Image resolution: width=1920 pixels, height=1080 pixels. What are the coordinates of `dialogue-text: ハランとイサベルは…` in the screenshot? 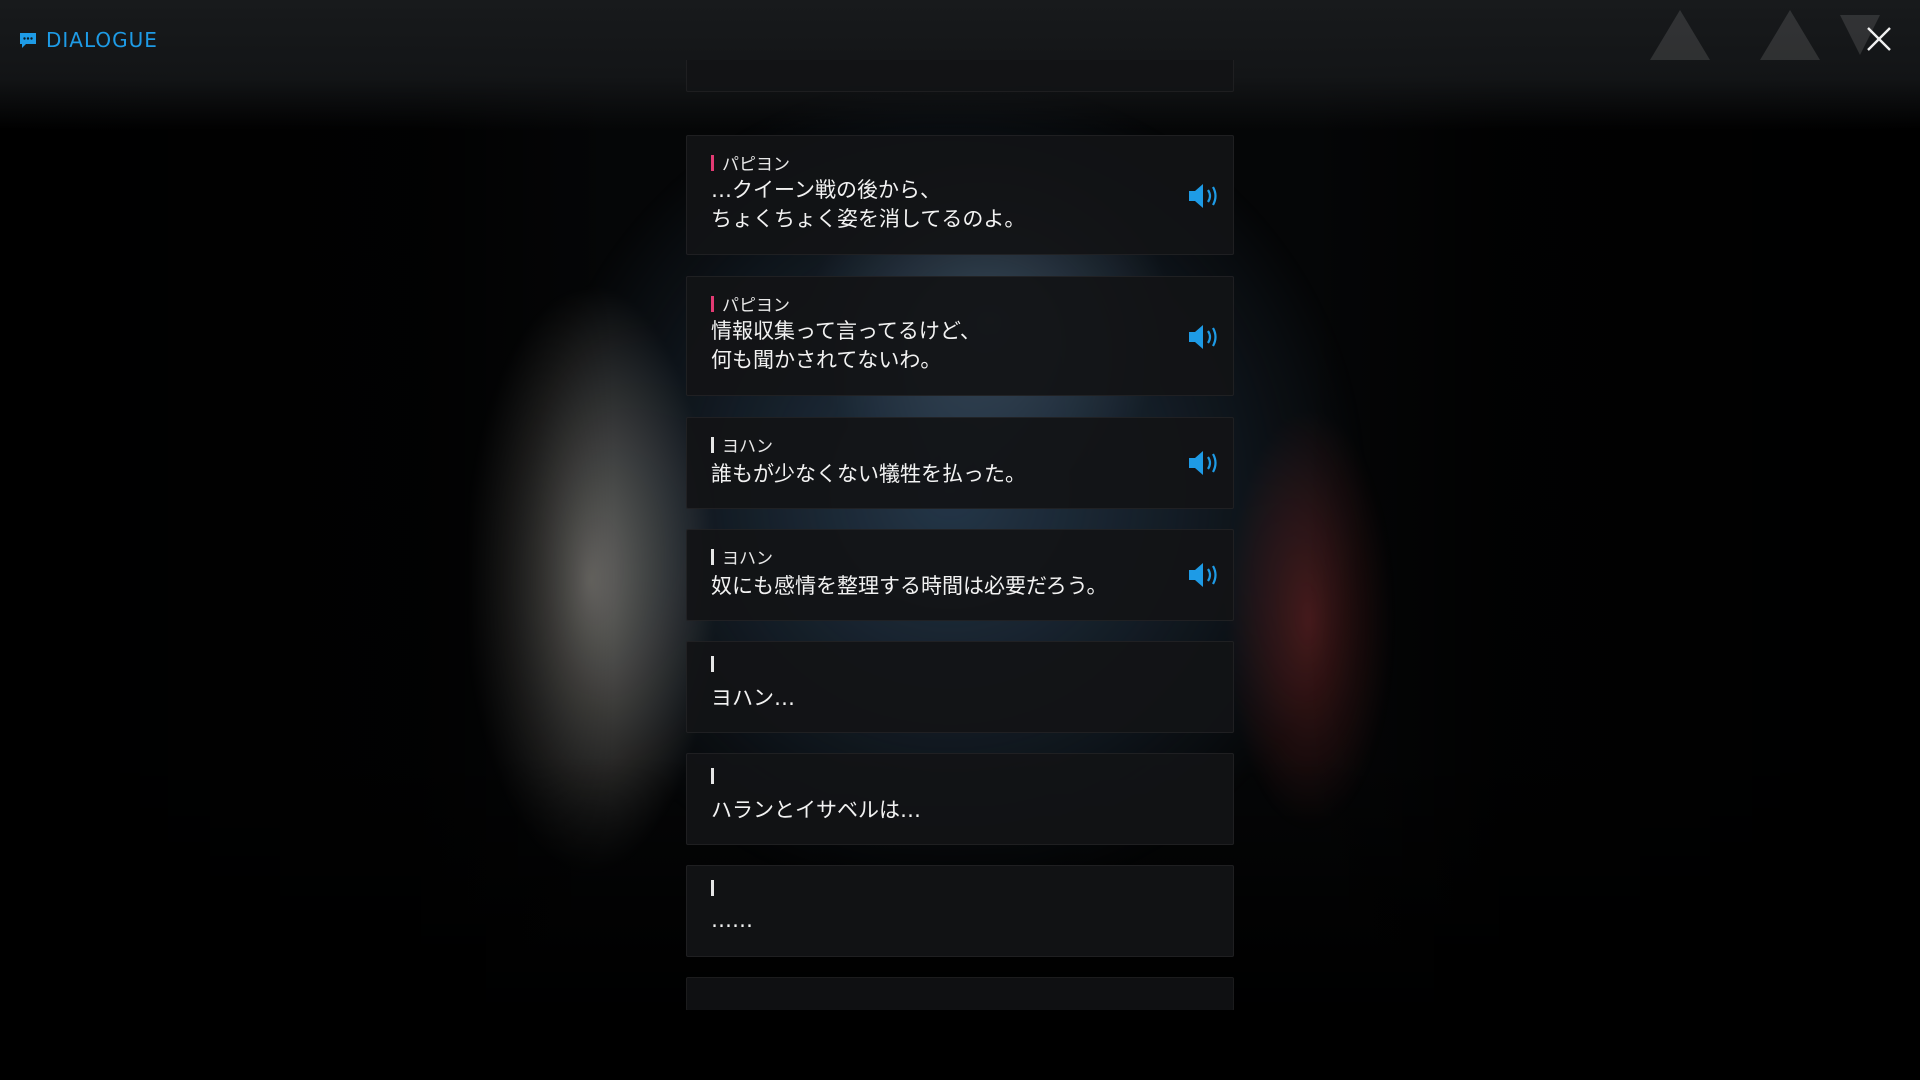 It's located at (816, 810).